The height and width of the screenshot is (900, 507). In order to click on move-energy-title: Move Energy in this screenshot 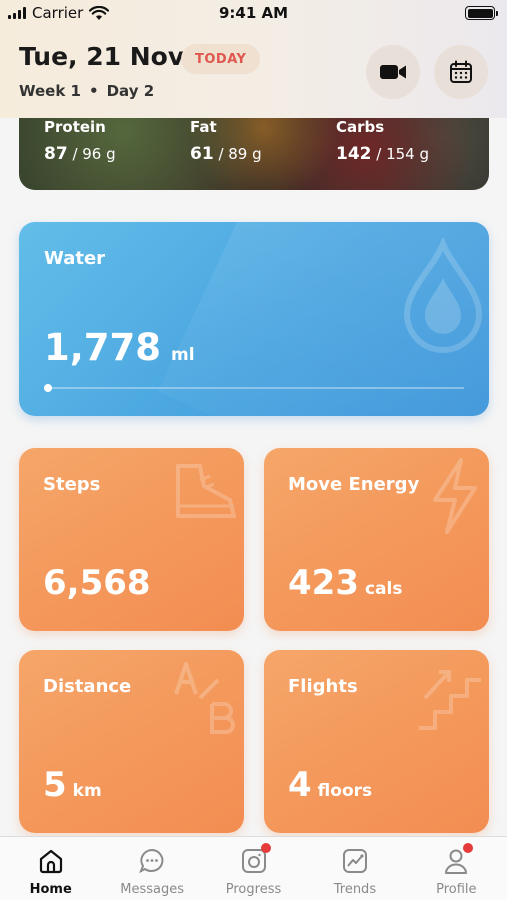, I will do `click(354, 484)`.